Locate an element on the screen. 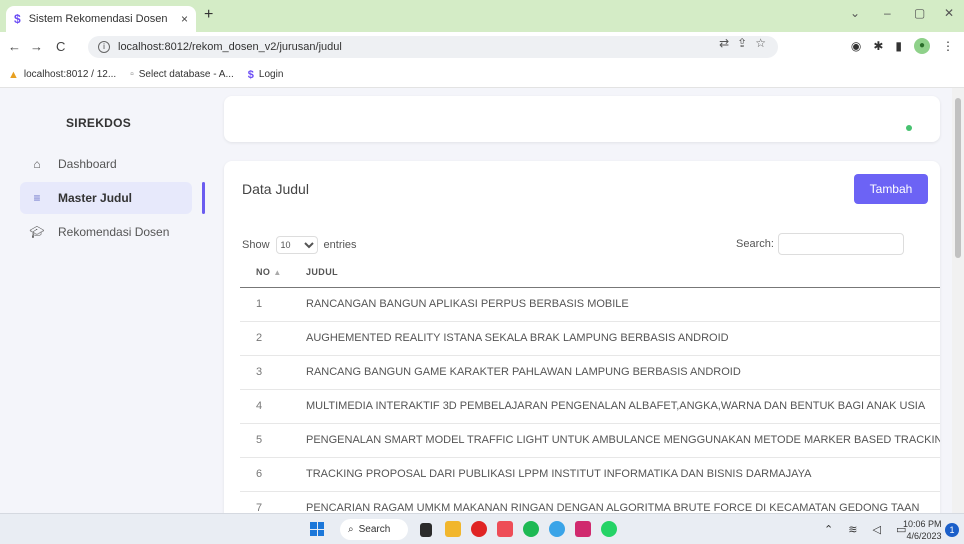  tab-search-chevron-icon: ⌄ is located at coordinates (855, 13).